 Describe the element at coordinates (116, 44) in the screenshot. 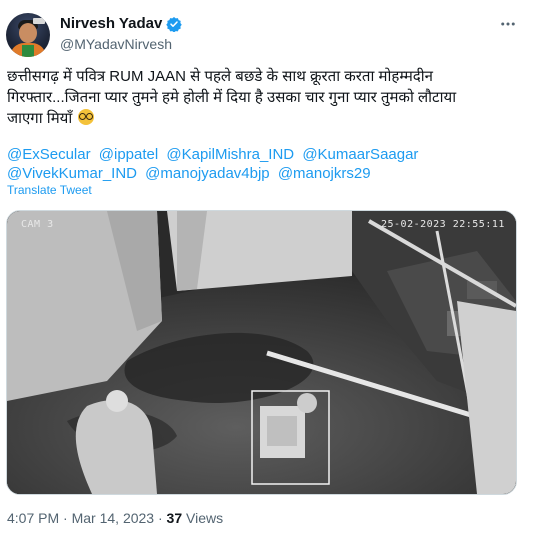

I see `author-handle: @MYadavNirvesh` at that location.